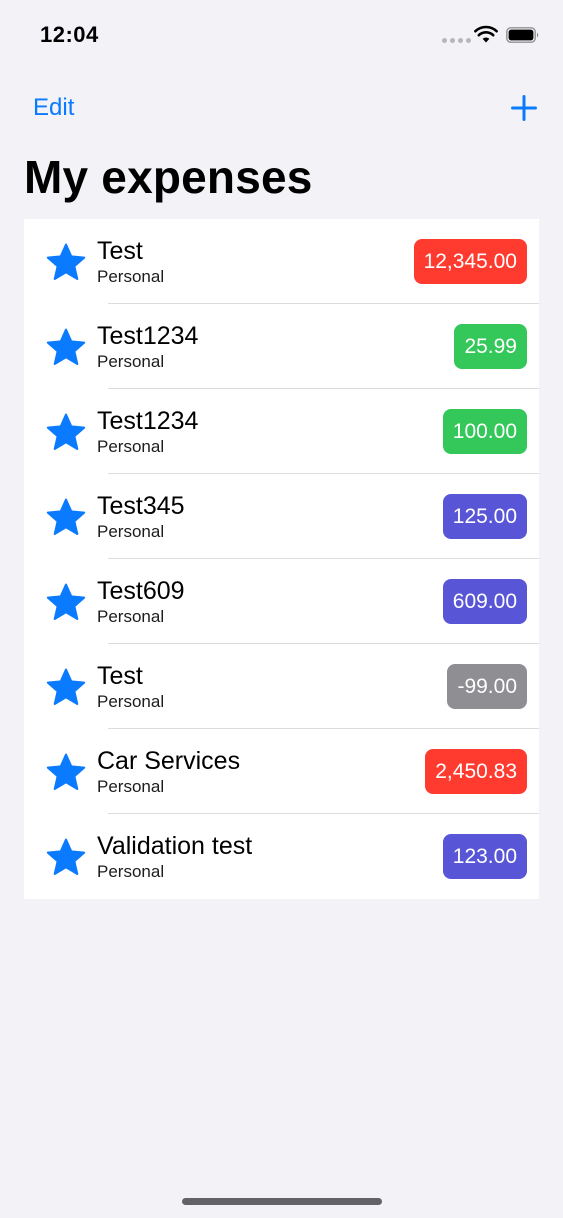  What do you see at coordinates (484, 516) in the screenshot?
I see `amount-badge: 125.00` at bounding box center [484, 516].